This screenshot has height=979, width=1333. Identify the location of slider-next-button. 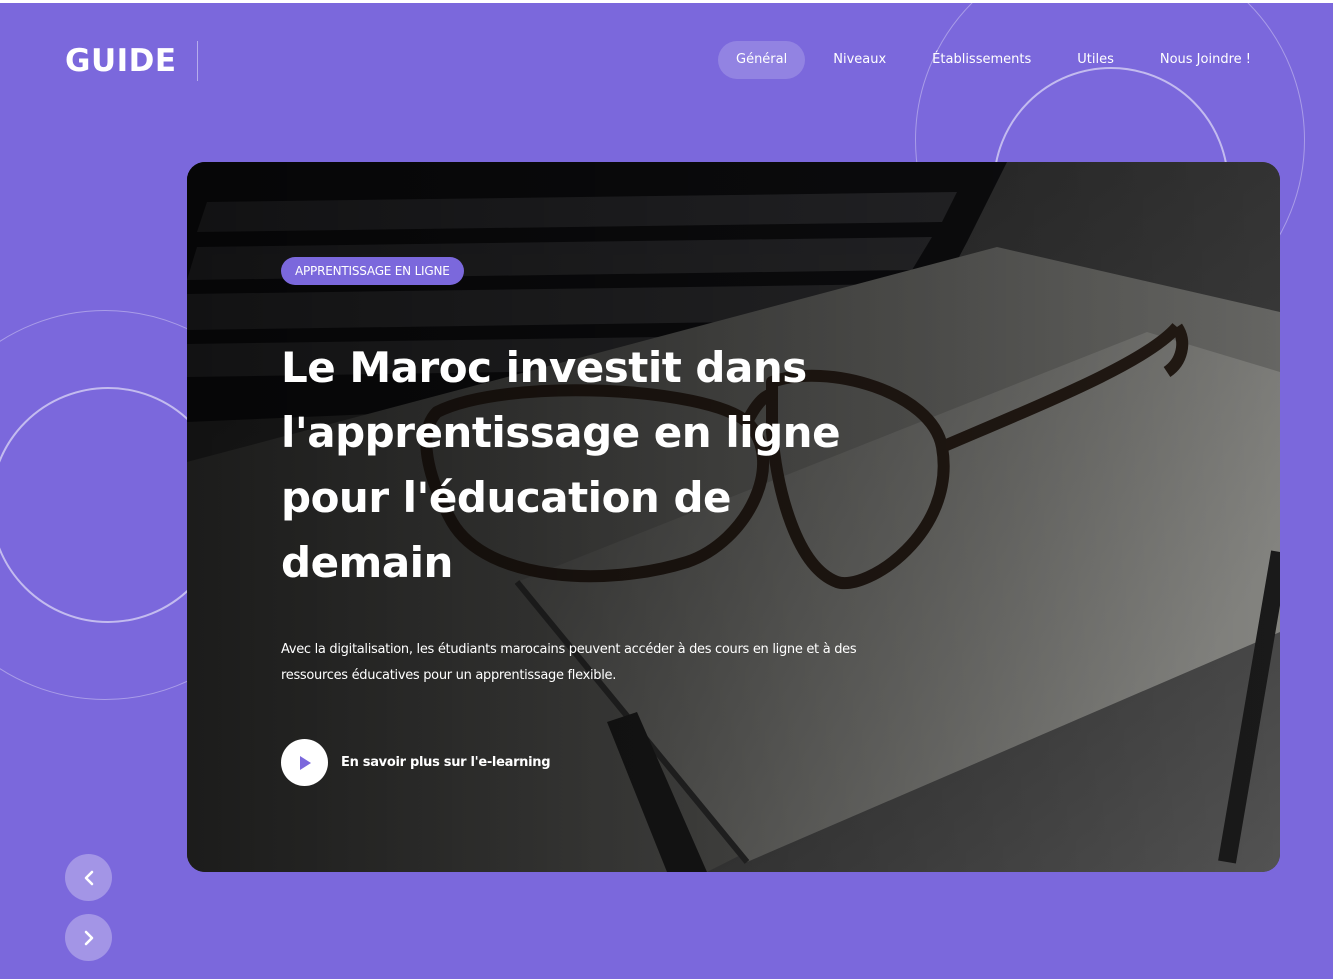
(88, 937).